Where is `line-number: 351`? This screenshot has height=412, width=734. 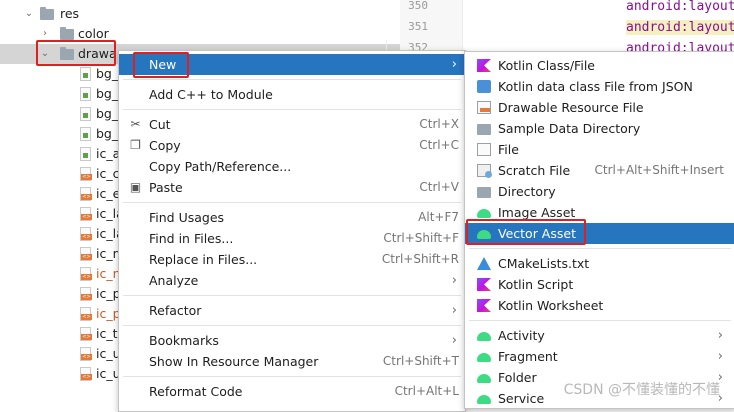 line-number: 351 is located at coordinates (418, 26).